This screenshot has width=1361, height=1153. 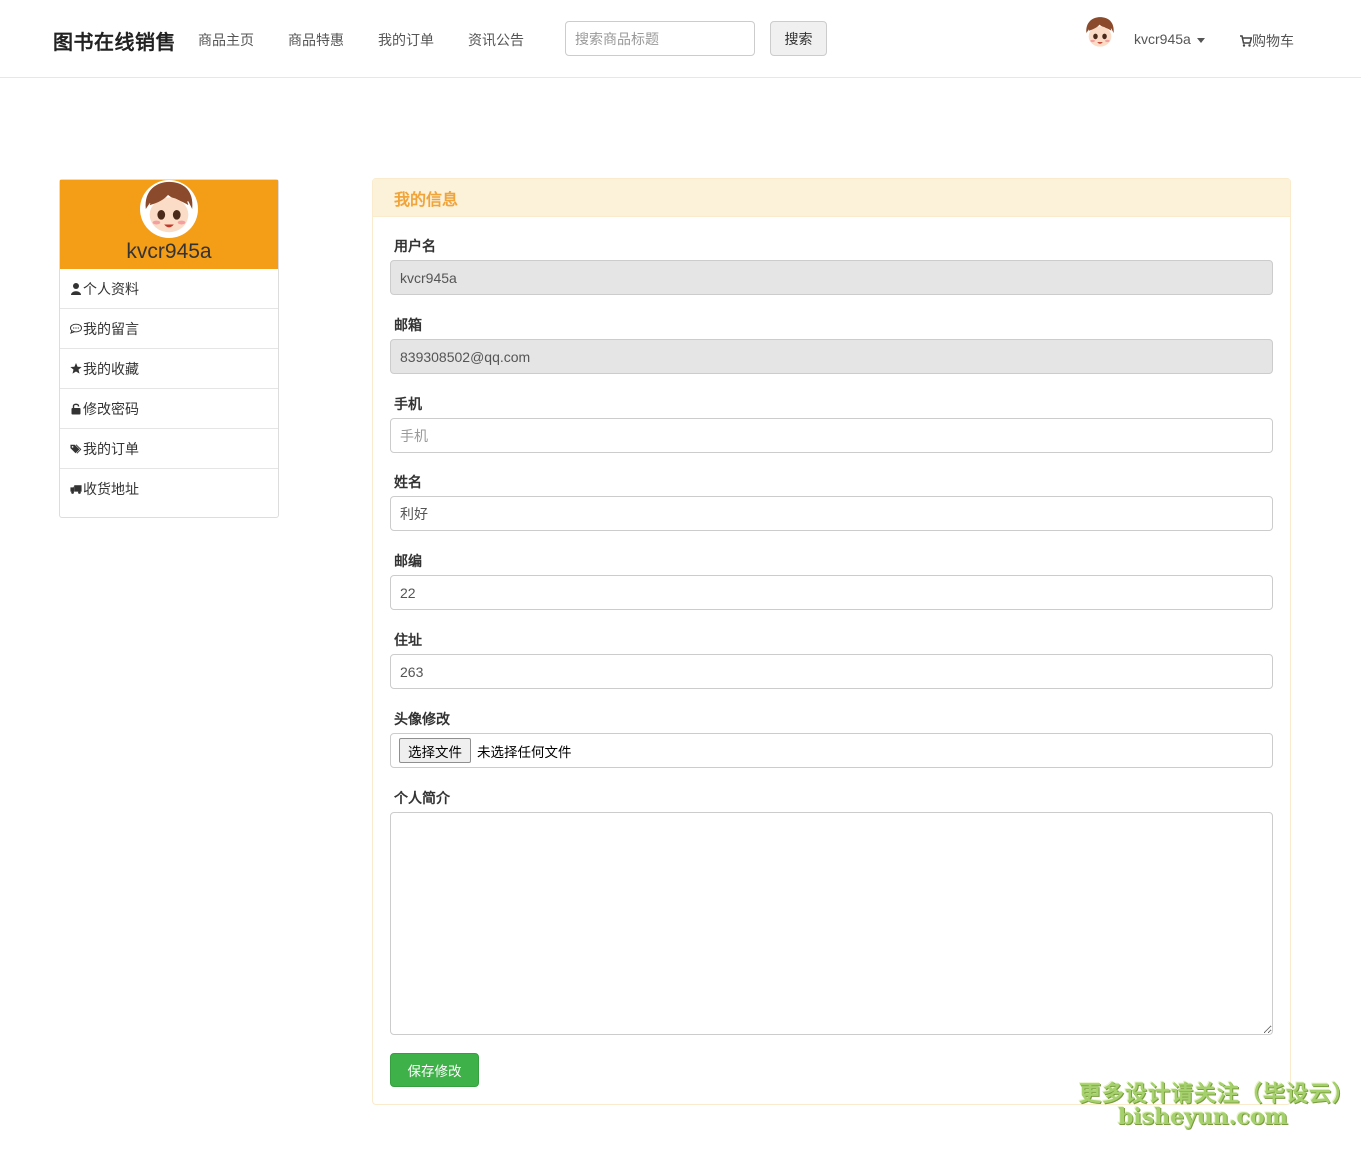 I want to click on nav-link-deals: 商品特惠, so click(x=316, y=40).